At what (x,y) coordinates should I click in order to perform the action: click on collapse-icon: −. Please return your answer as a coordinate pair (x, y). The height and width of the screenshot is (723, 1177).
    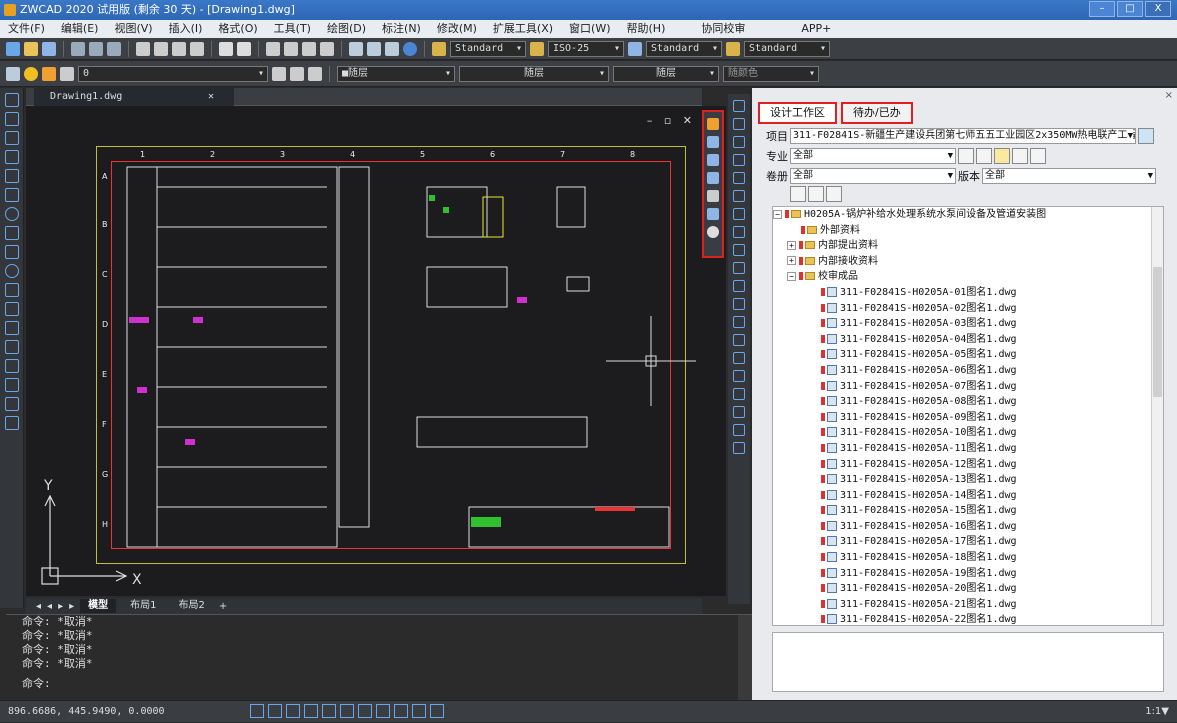
    Looking at the image, I should click on (777, 214).